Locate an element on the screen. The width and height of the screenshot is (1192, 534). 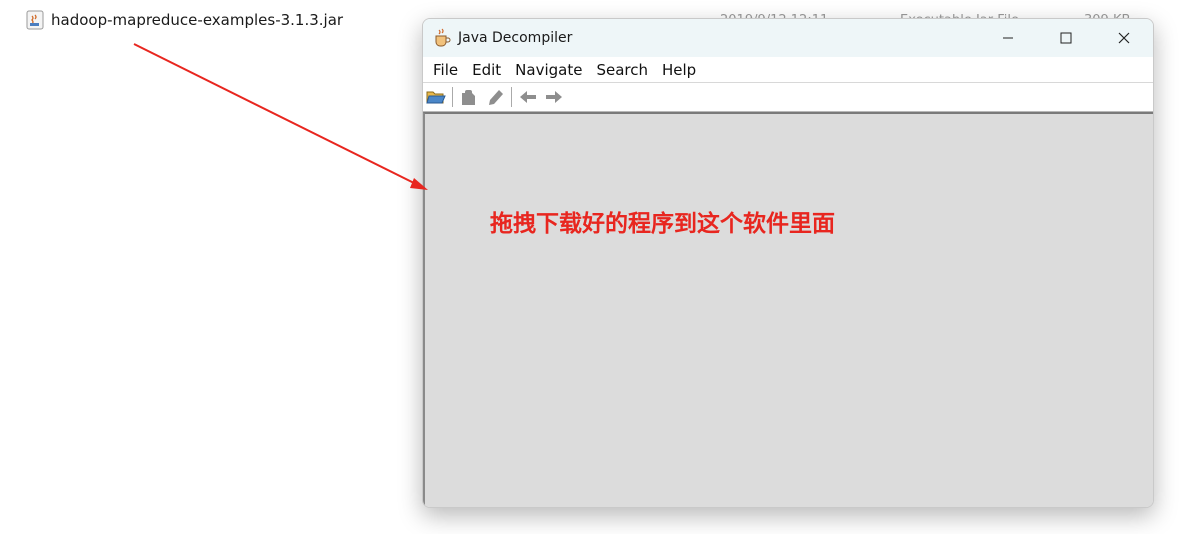
forward-button is located at coordinates (554, 97).